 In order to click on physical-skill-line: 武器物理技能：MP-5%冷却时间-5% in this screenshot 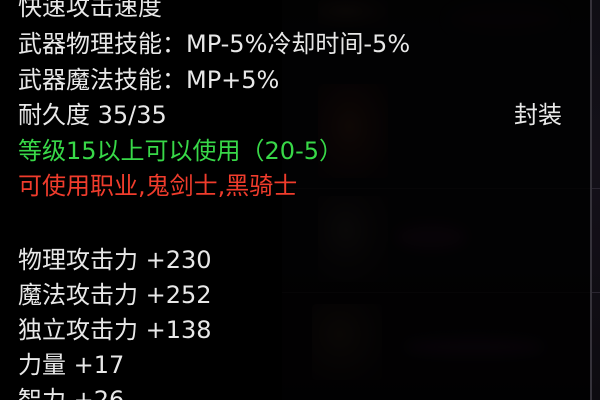, I will do `click(214, 44)`.